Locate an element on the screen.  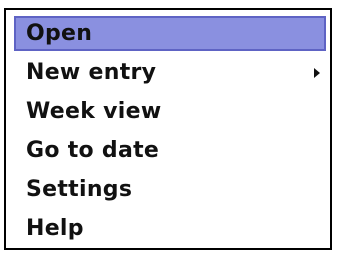
menu-item-help: Help is located at coordinates (170, 228).